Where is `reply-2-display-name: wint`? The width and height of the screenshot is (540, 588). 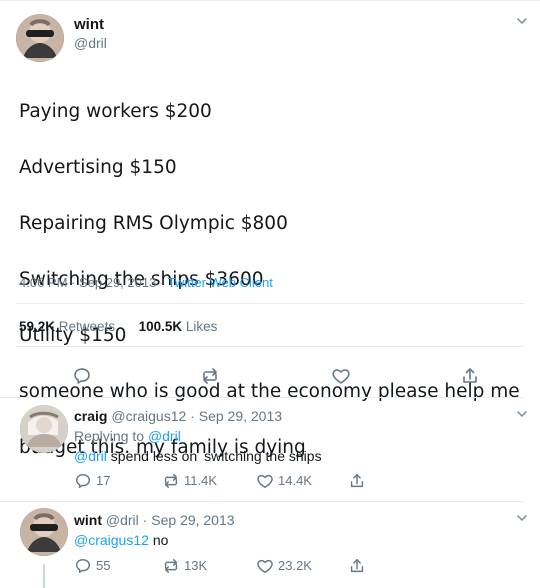 reply-2-display-name: wint is located at coordinates (88, 520).